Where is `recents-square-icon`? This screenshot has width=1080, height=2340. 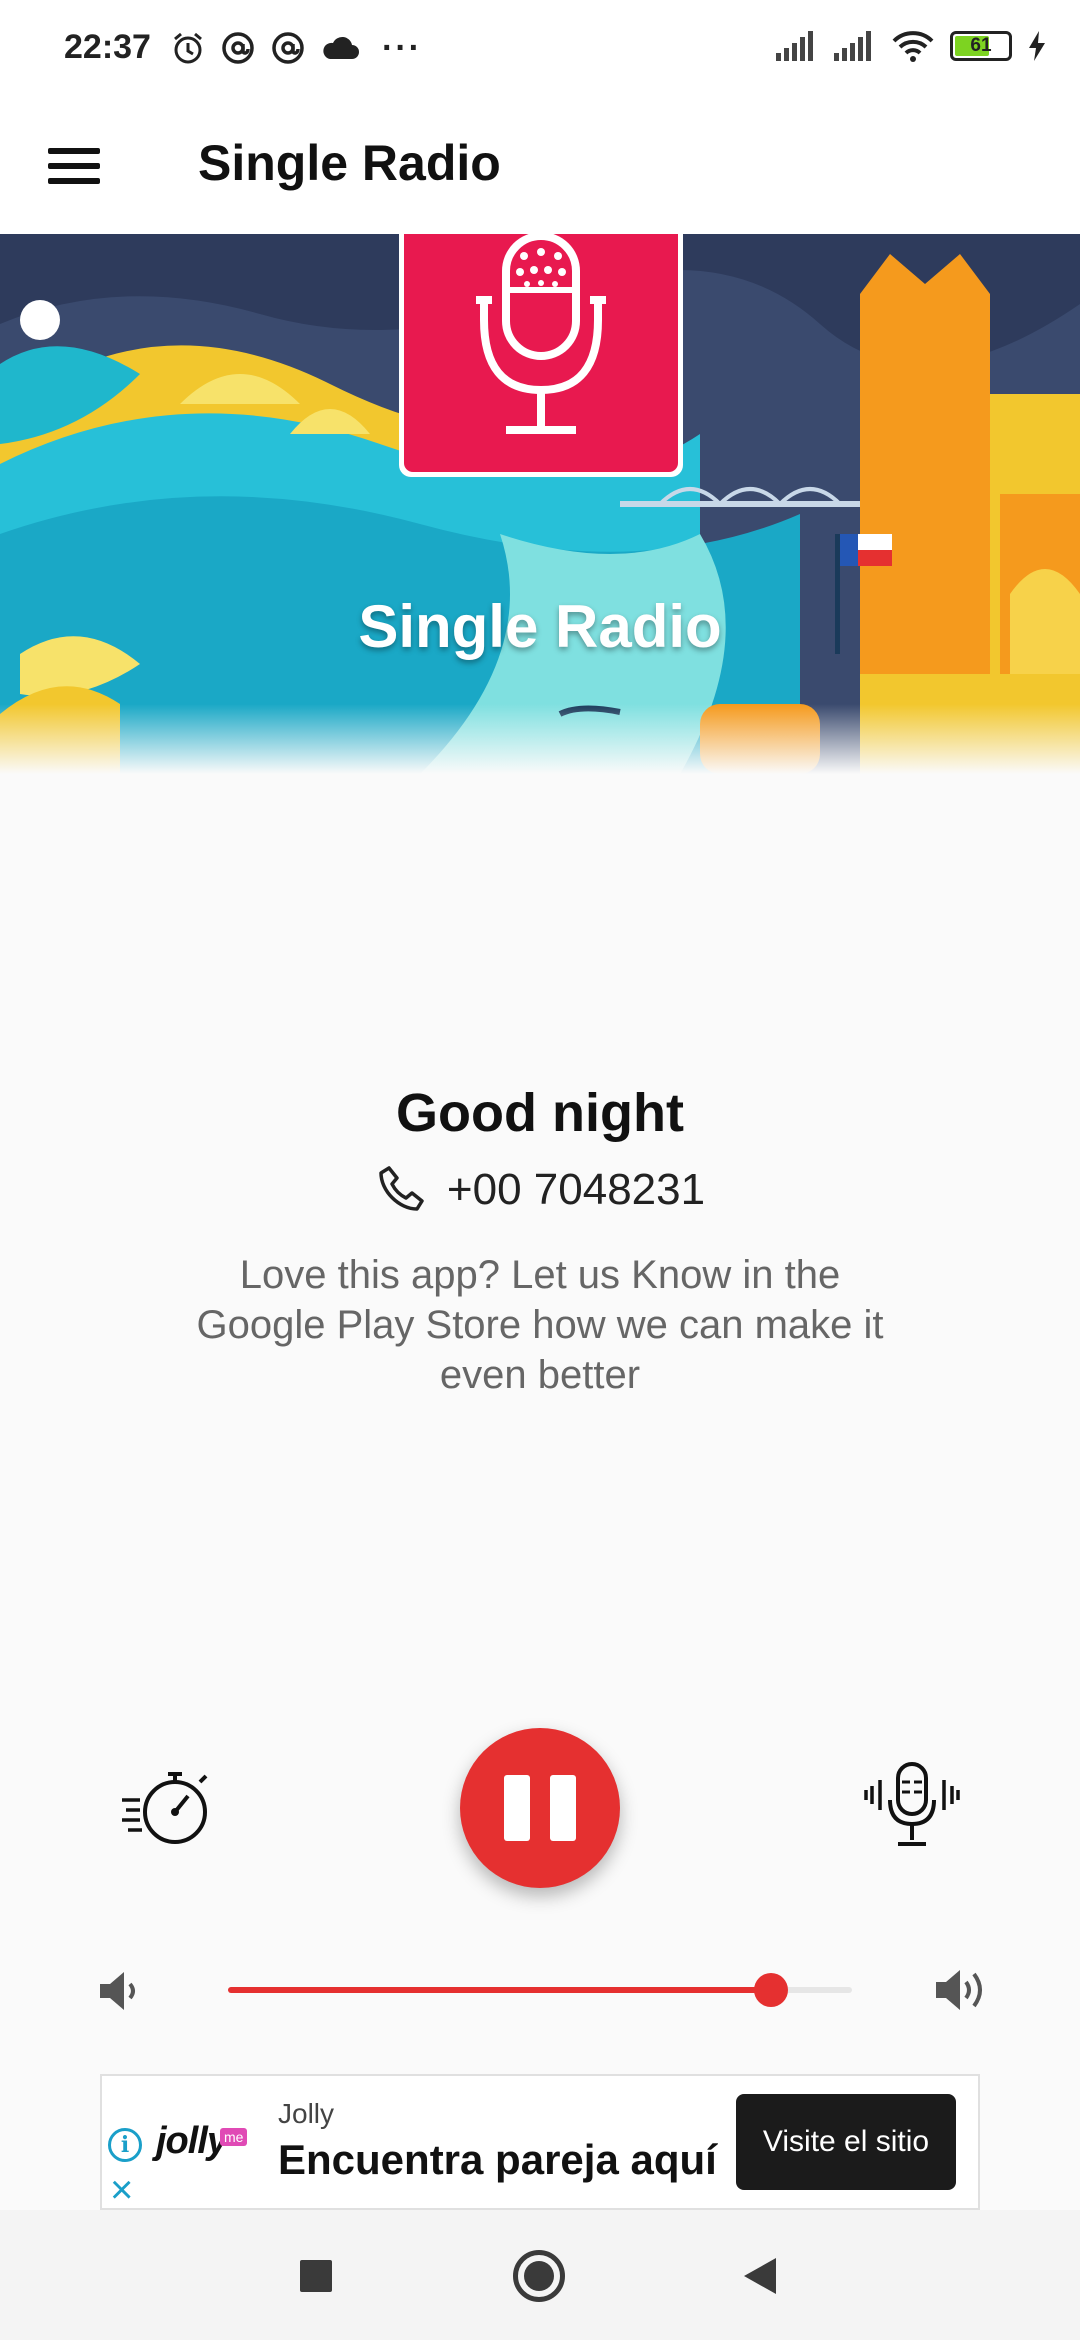
recents-square-icon is located at coordinates (316, 2276).